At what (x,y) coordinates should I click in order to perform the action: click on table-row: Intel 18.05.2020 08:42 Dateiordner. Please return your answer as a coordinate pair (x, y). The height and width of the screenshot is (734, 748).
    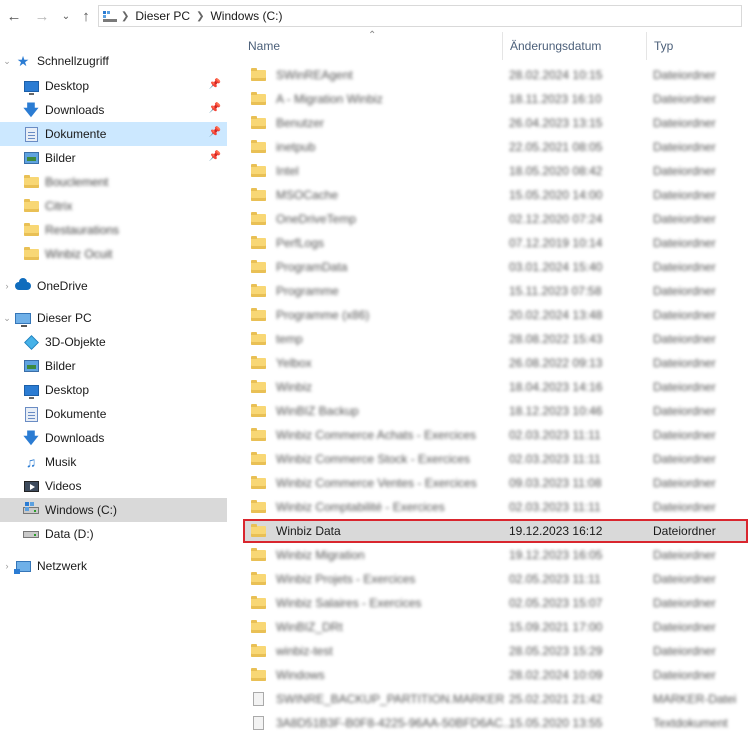
    Looking at the image, I should click on (495, 171).